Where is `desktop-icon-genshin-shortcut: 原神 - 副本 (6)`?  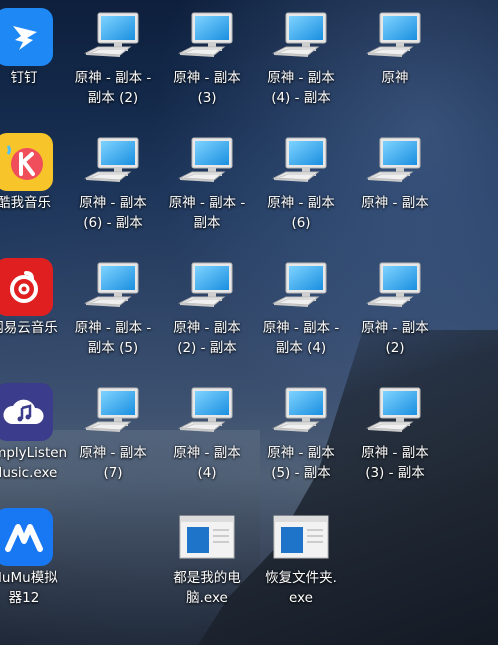 desktop-icon-genshin-shortcut: 原神 - 副本 (6) is located at coordinates (301, 183).